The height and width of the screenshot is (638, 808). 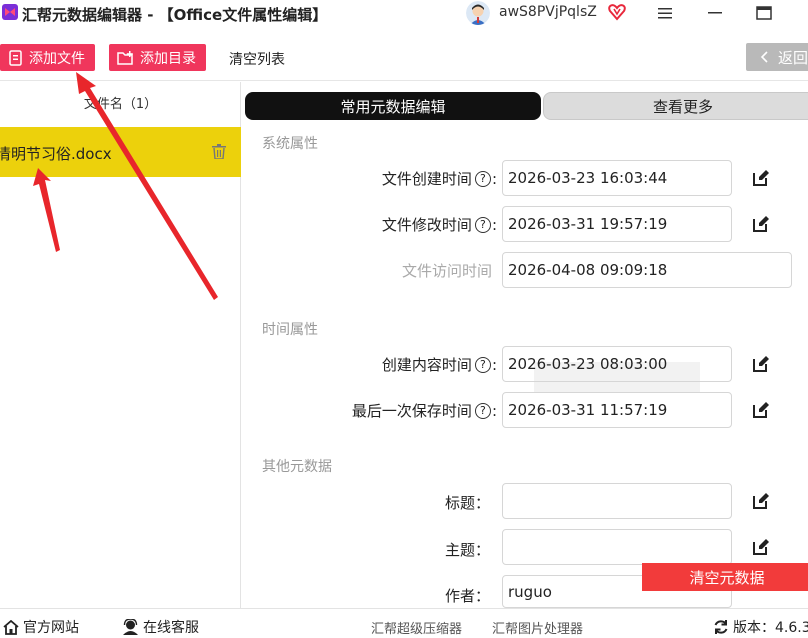 I want to click on maximize-icon, so click(x=764, y=13).